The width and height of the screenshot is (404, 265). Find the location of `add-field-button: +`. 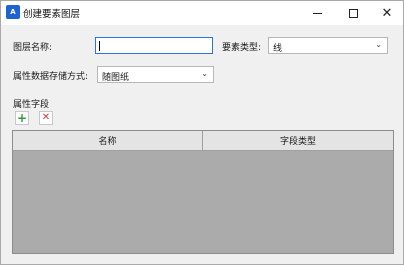

add-field-button: + is located at coordinates (22, 118).